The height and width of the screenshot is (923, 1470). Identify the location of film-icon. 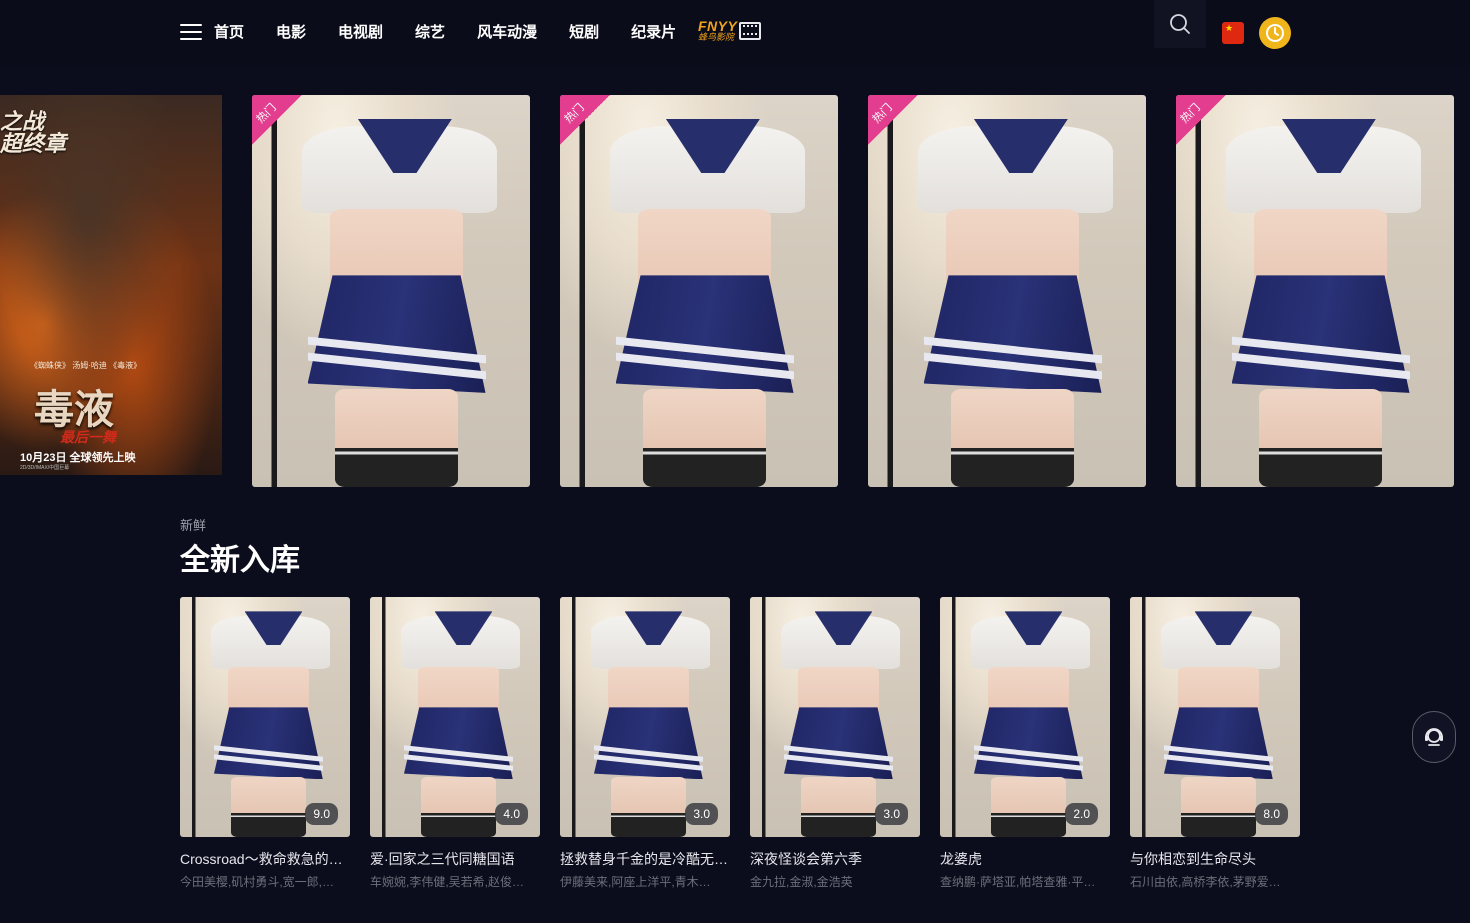
(750, 31).